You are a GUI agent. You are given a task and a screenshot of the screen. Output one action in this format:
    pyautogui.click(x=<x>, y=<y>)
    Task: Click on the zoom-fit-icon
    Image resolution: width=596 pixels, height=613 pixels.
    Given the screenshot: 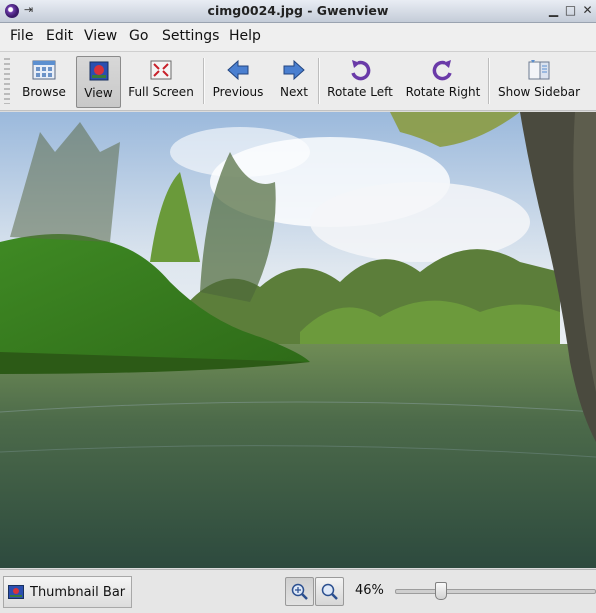 What is the action you would take?
    pyautogui.click(x=299, y=591)
    